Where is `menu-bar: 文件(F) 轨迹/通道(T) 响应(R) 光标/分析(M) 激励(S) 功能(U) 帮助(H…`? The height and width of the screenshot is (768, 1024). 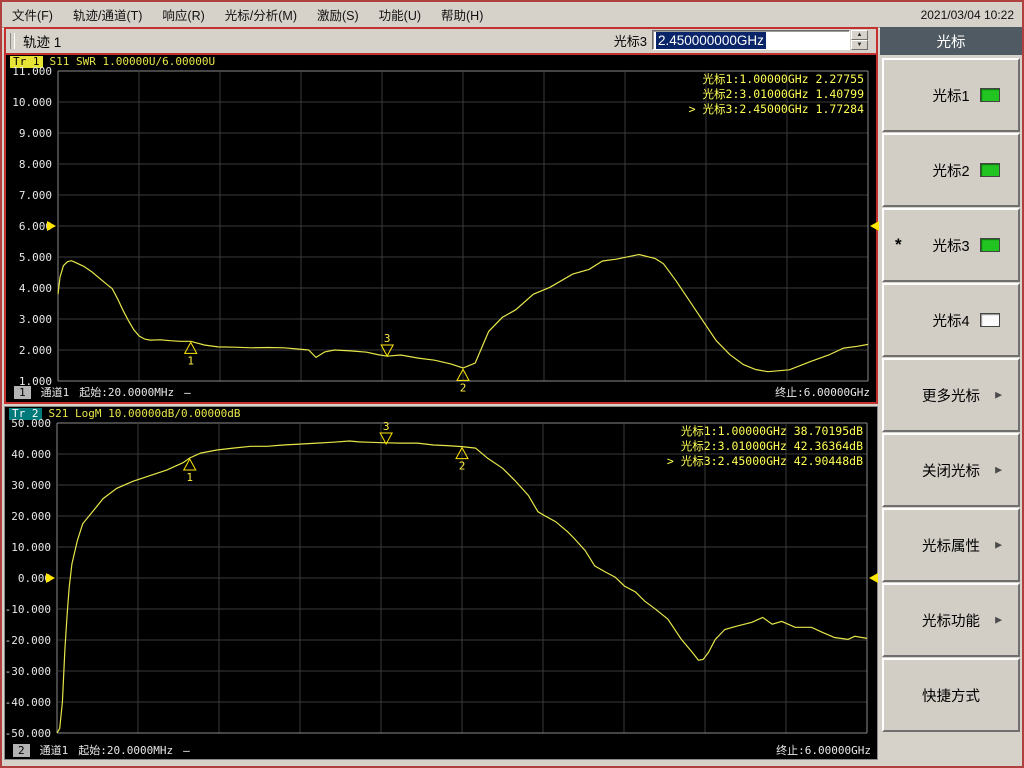 menu-bar: 文件(F) 轨迹/通道(T) 响应(R) 光标/分析(M) 激励(S) 功能(U) 帮助(H… is located at coordinates (512, 15).